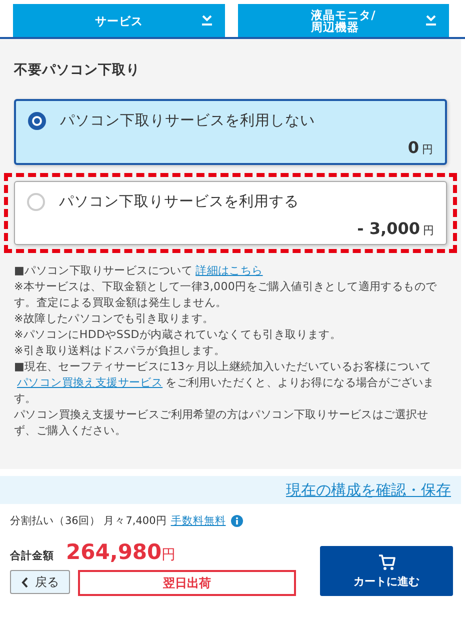 Image resolution: width=465 pixels, height=628 pixels. Describe the element at coordinates (387, 562) in the screenshot. I see `cart-icon` at that location.